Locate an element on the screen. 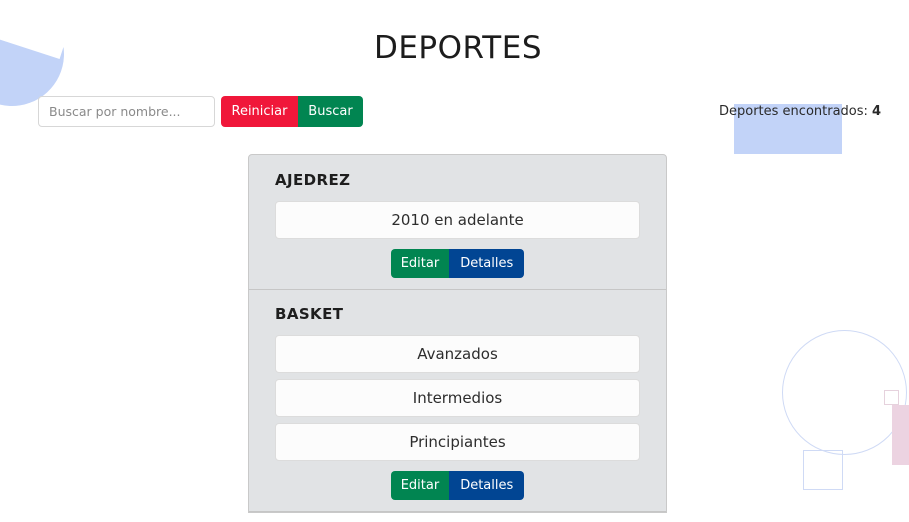 The height and width of the screenshot is (522, 909). decorative-small-square is located at coordinates (891, 397).